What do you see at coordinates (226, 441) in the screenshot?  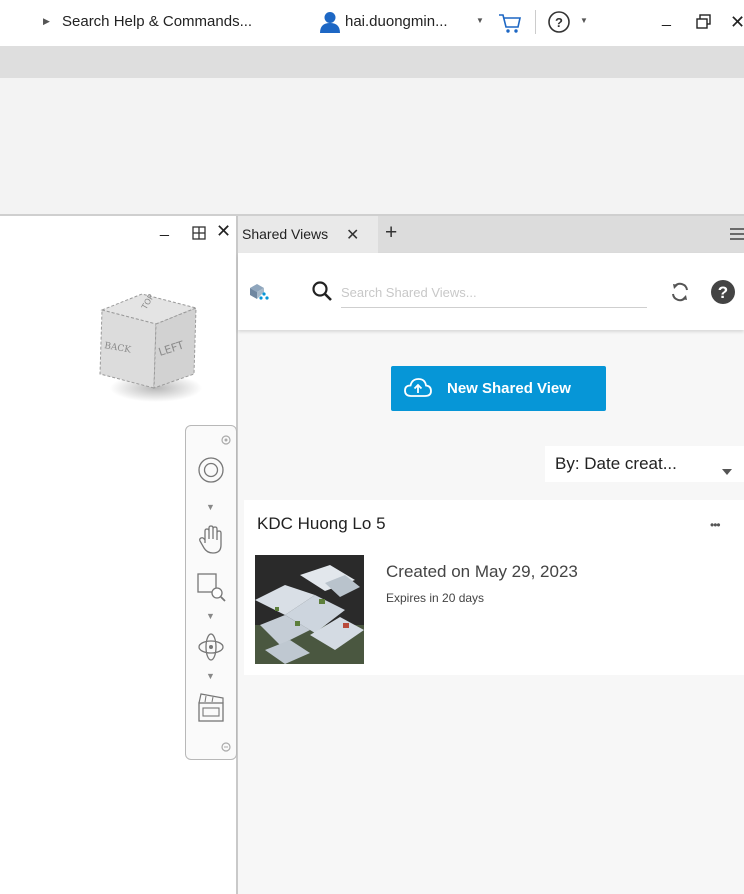 I see `navbar-close-icon` at bounding box center [226, 441].